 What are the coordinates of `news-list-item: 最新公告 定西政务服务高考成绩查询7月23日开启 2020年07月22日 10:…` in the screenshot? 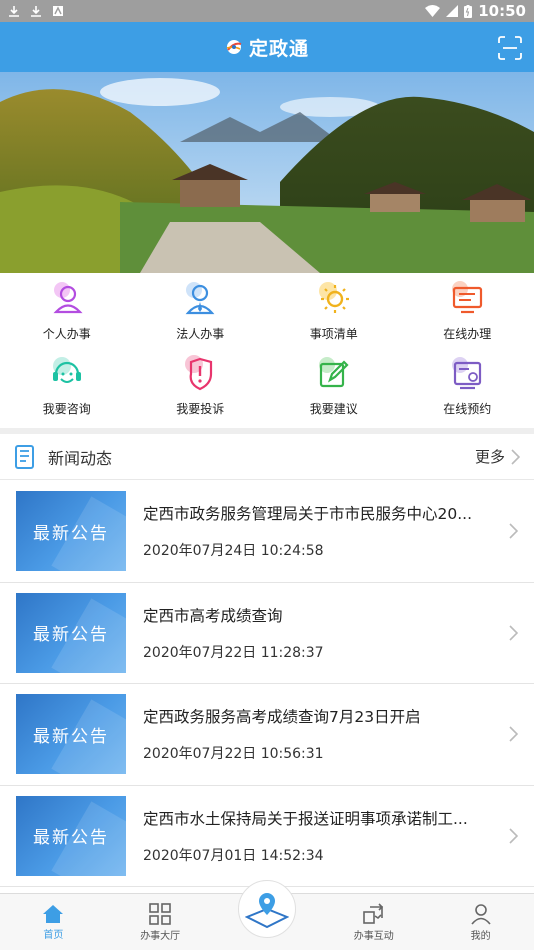 It's located at (267, 735).